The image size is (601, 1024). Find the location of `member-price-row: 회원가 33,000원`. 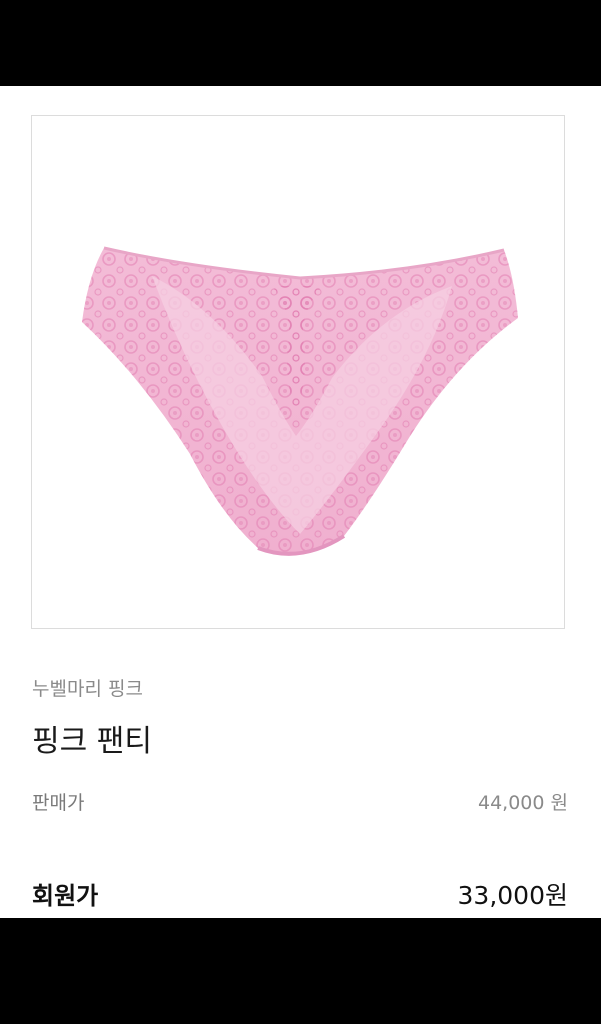

member-price-row: 회원가 33,000원 is located at coordinates (300, 894).